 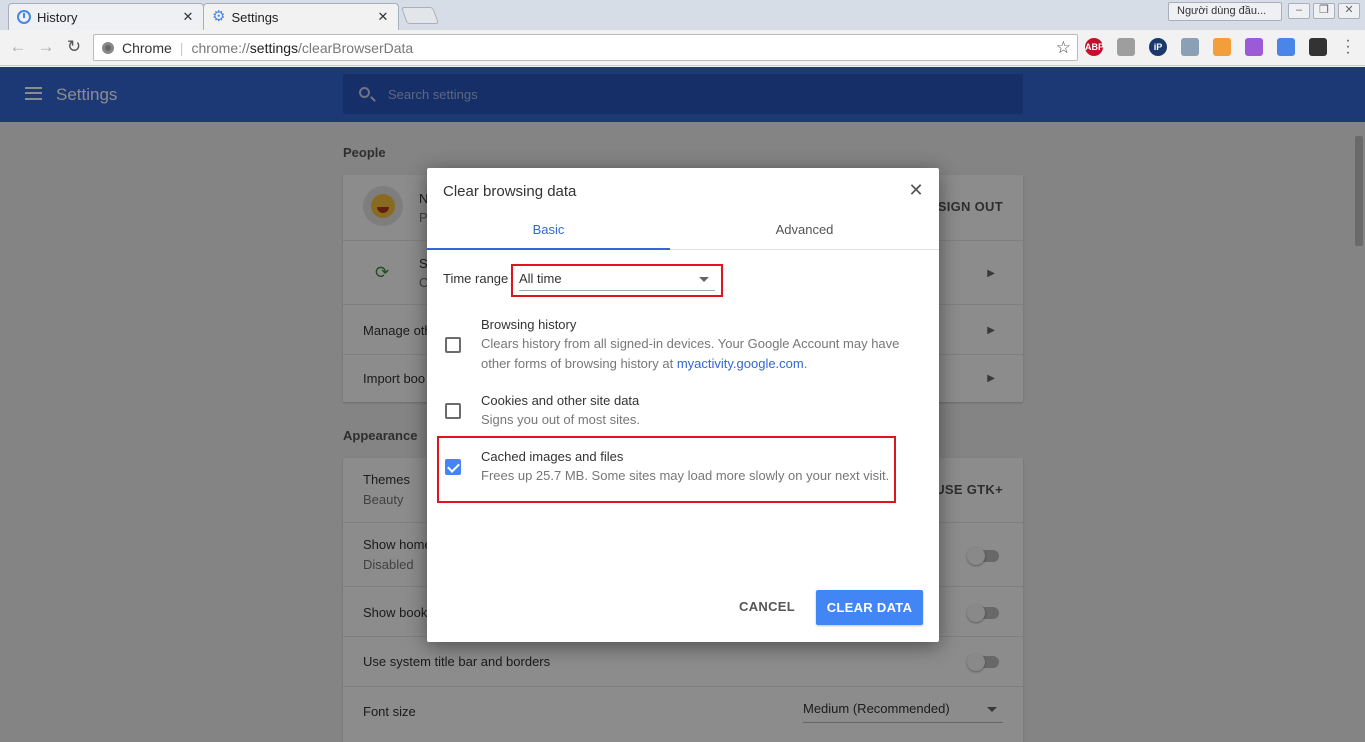 What do you see at coordinates (1324, 11) in the screenshot?
I see `maximize-button: ❐` at bounding box center [1324, 11].